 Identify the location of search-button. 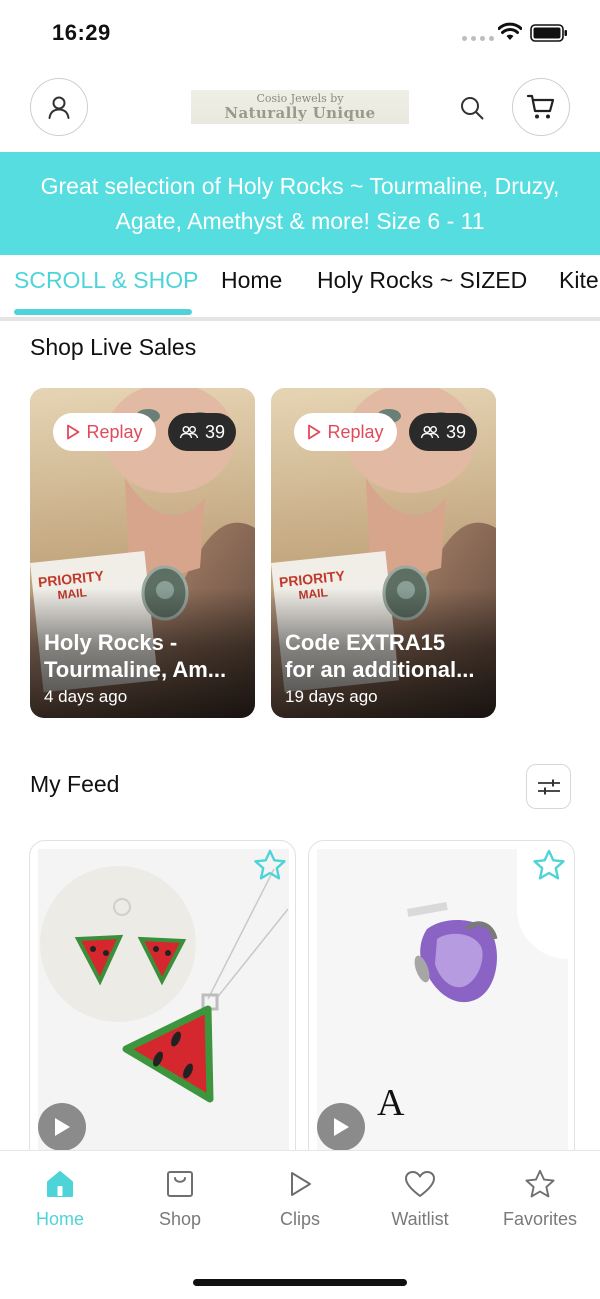
(472, 108).